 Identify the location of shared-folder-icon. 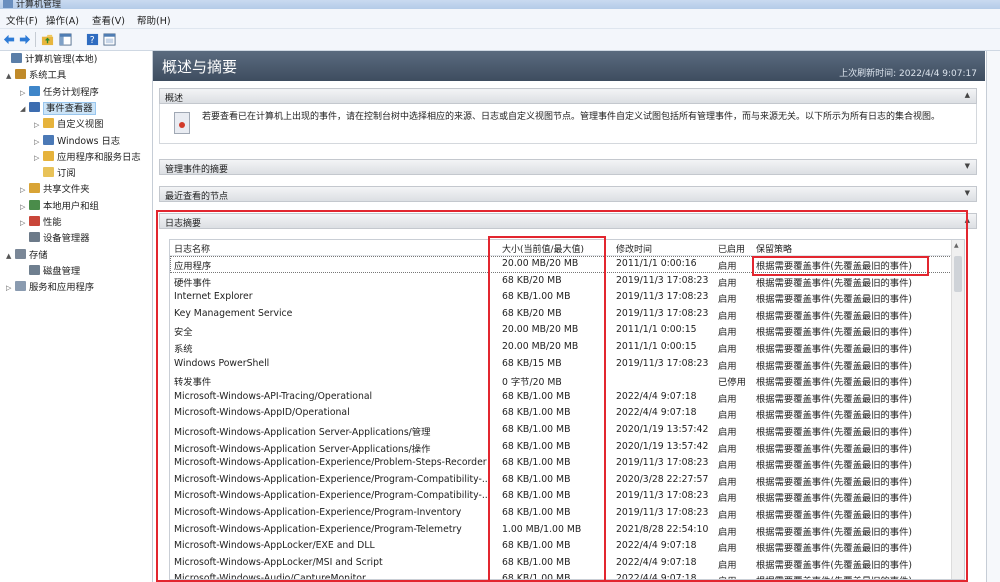
(34, 188).